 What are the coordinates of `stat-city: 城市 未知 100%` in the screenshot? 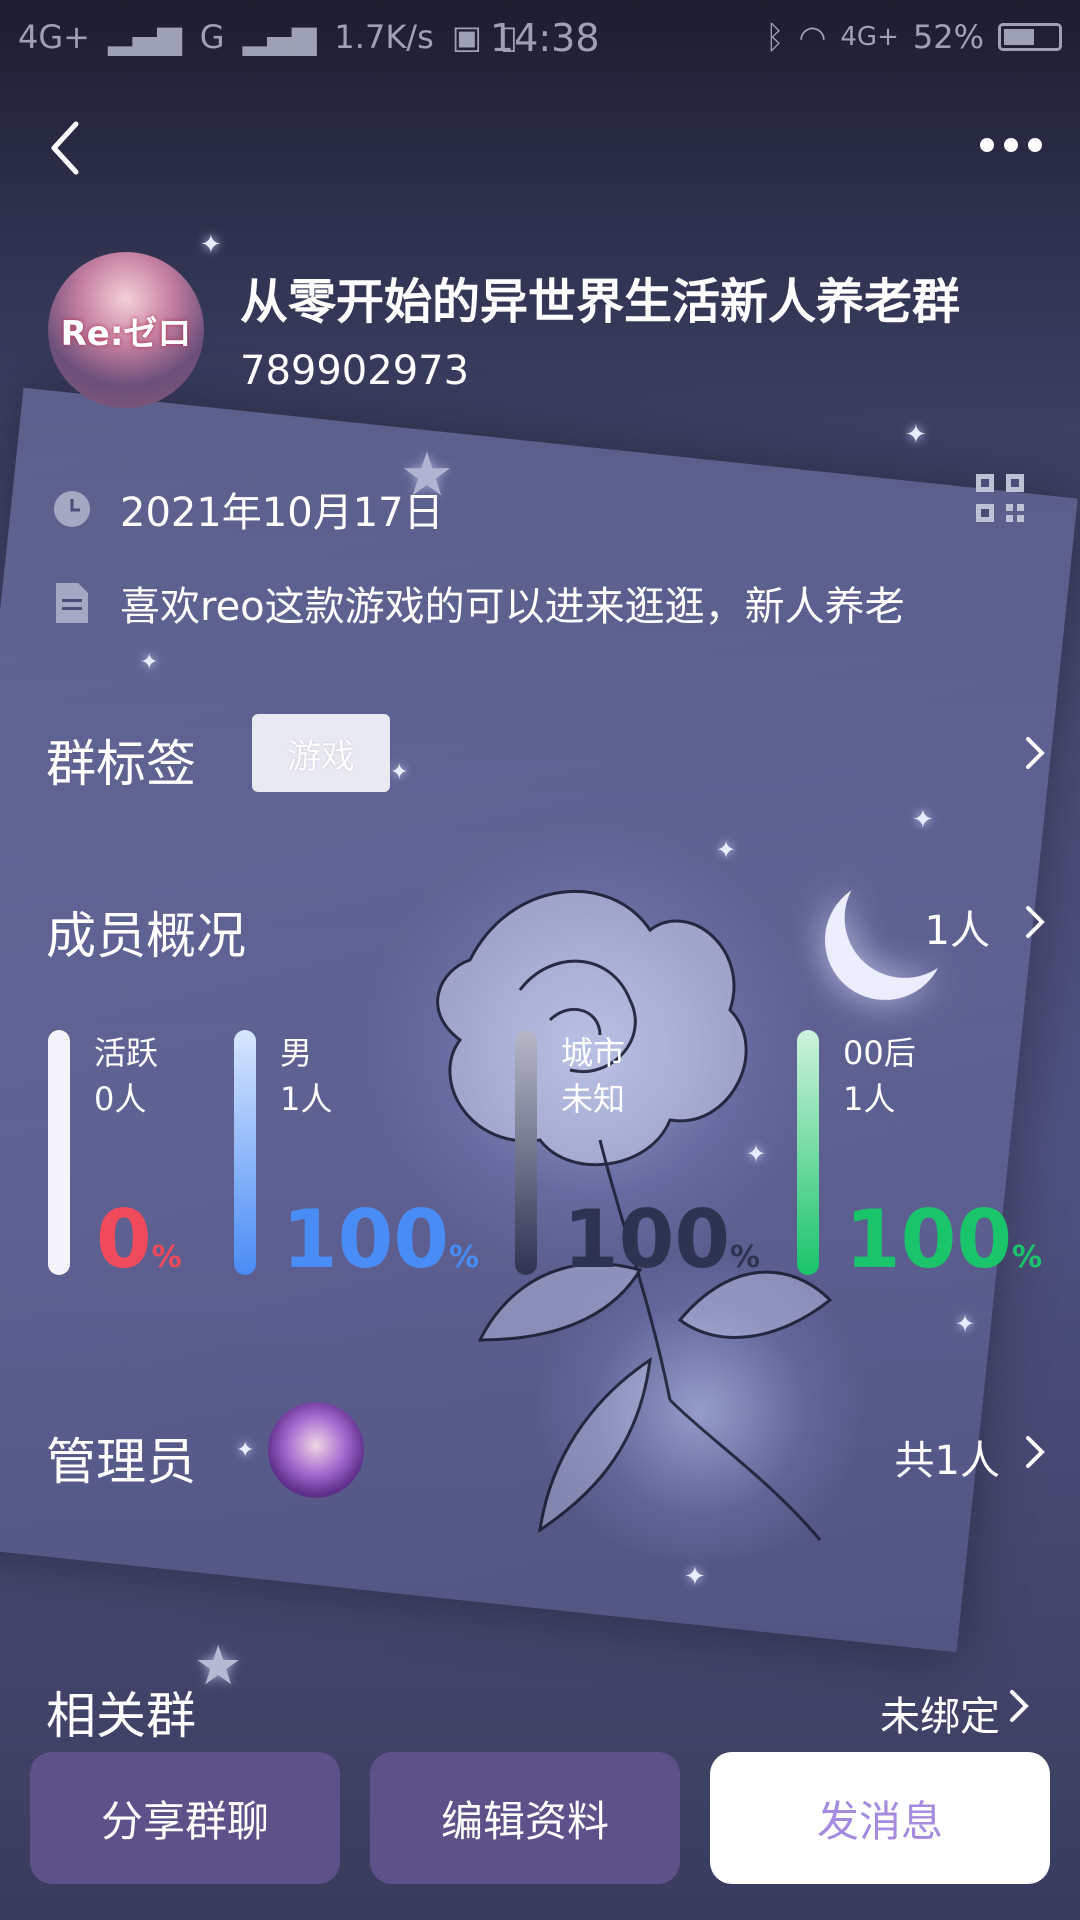 It's located at (645, 1155).